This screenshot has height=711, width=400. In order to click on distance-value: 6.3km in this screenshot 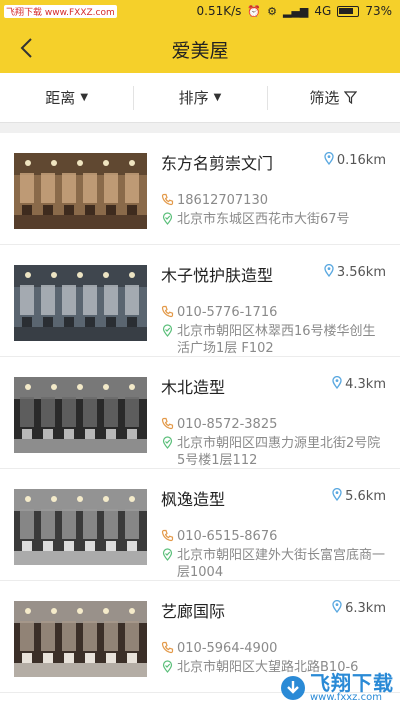, I will do `click(365, 608)`.